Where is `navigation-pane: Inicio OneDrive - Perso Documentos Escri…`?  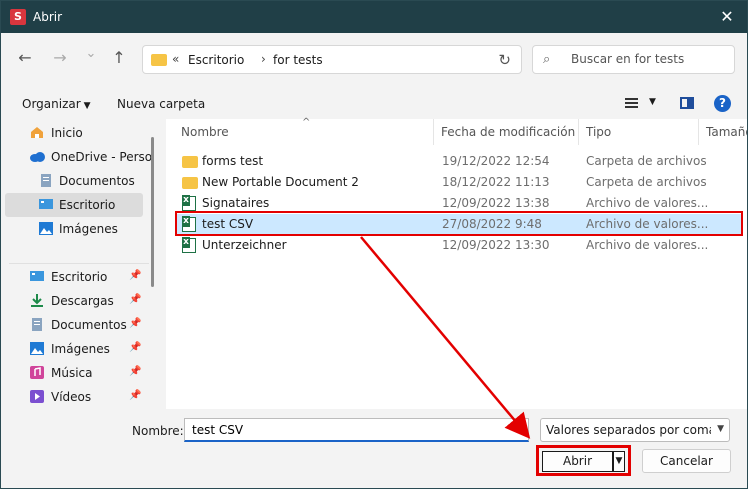
navigation-pane: Inicio OneDrive - Perso Documentos Escri… is located at coordinates (81, 264).